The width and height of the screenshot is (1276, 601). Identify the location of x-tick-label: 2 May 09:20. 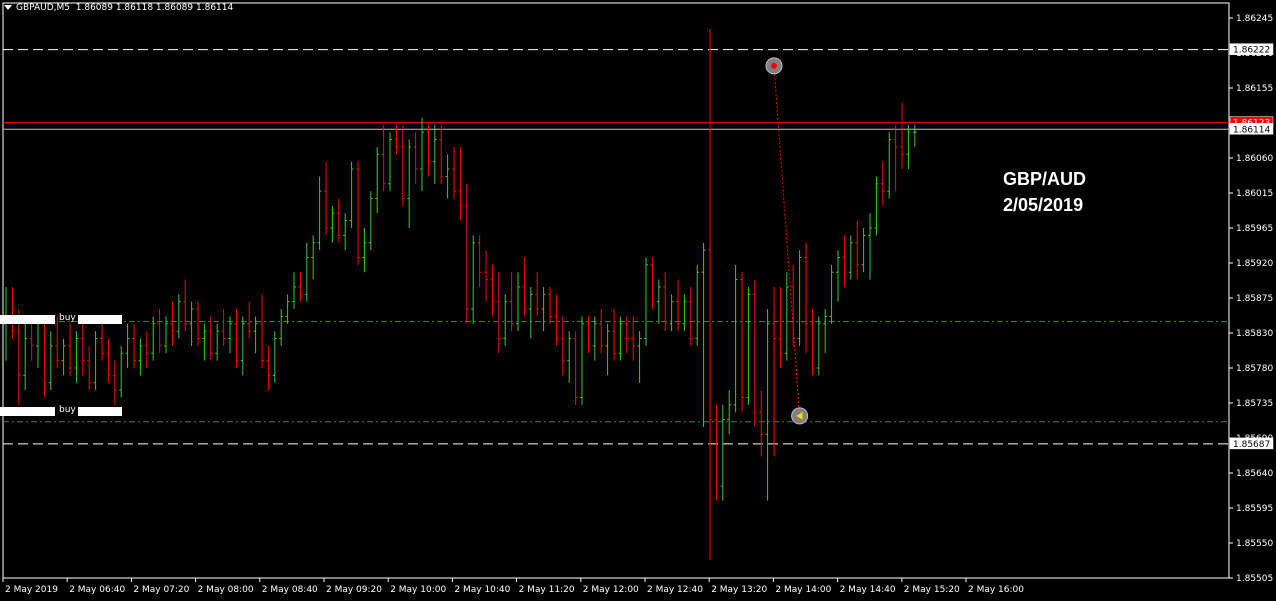
(354, 590).